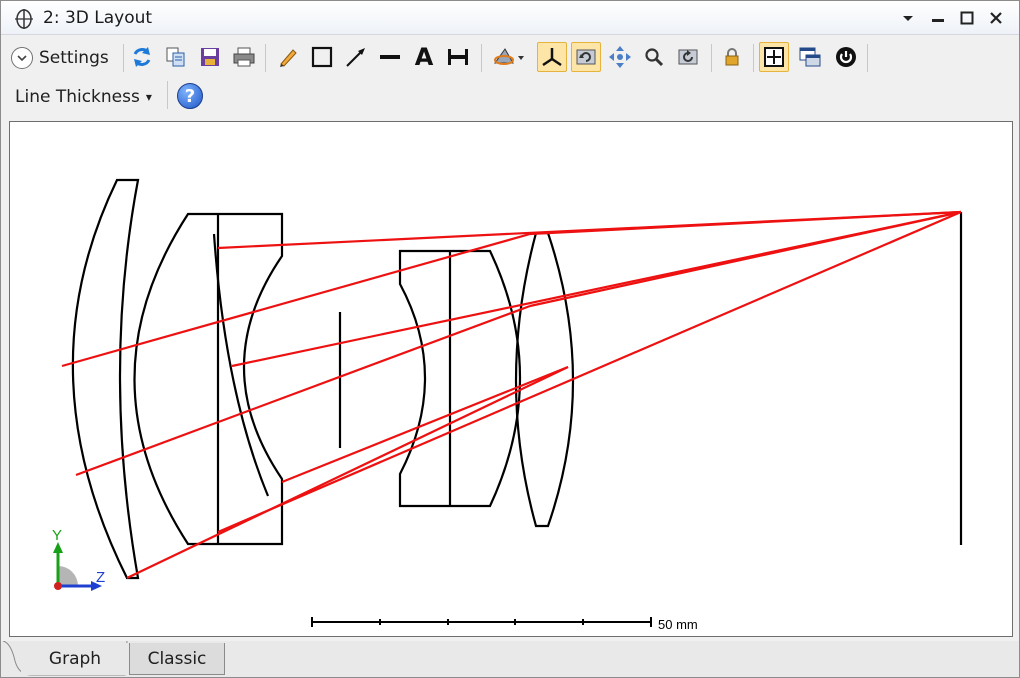 This screenshot has width=1020, height=678. Describe the element at coordinates (148, 97) in the screenshot. I see `chevron-down-icon: ▾` at that location.